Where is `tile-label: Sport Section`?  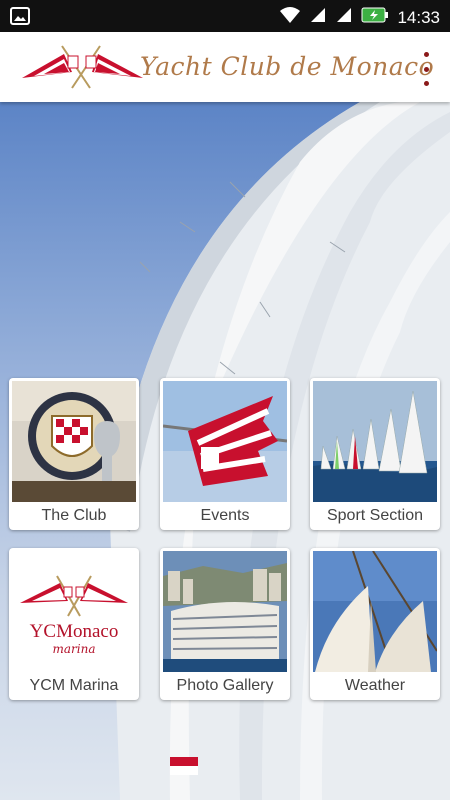
tile-label: Sport Section is located at coordinates (375, 515).